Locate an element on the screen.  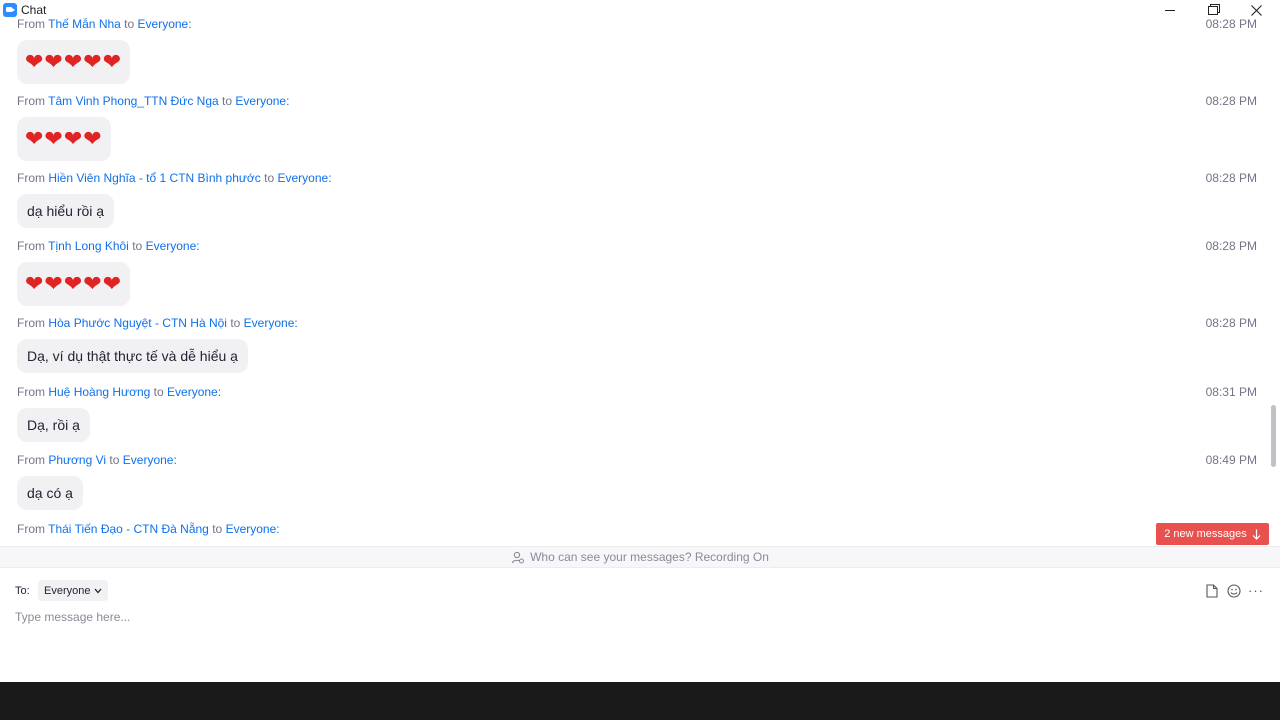
new-messages-button: 2 new messages is located at coordinates (1212, 534).